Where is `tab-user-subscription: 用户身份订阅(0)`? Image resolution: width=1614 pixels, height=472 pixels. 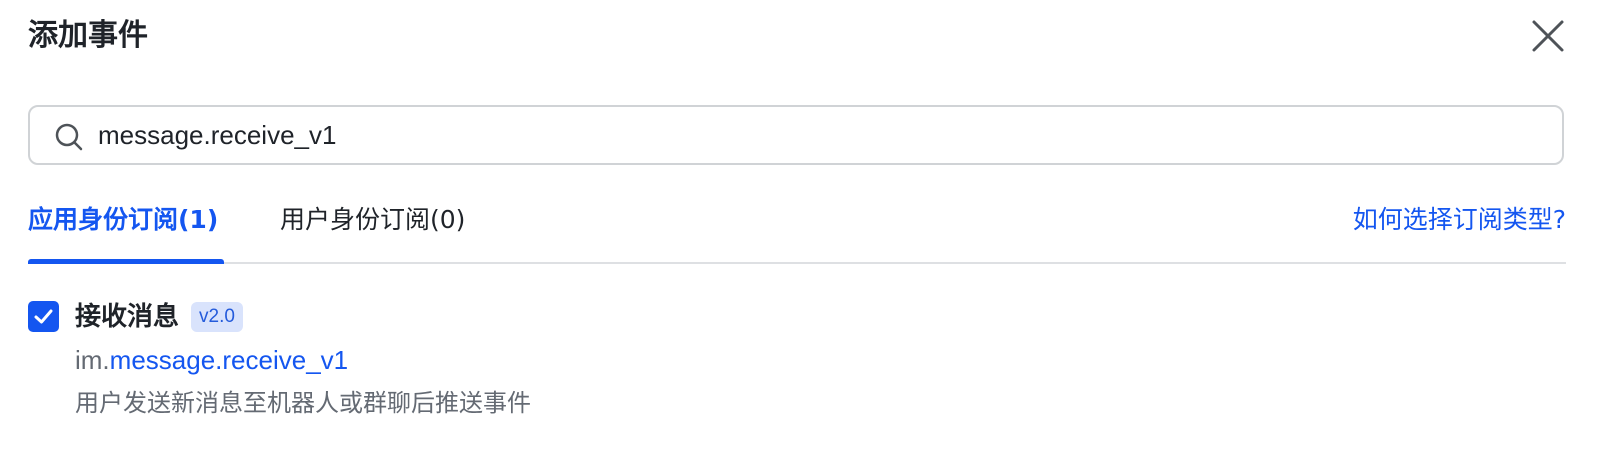
tab-user-subscription: 用户身份订阅(0) is located at coordinates (372, 229).